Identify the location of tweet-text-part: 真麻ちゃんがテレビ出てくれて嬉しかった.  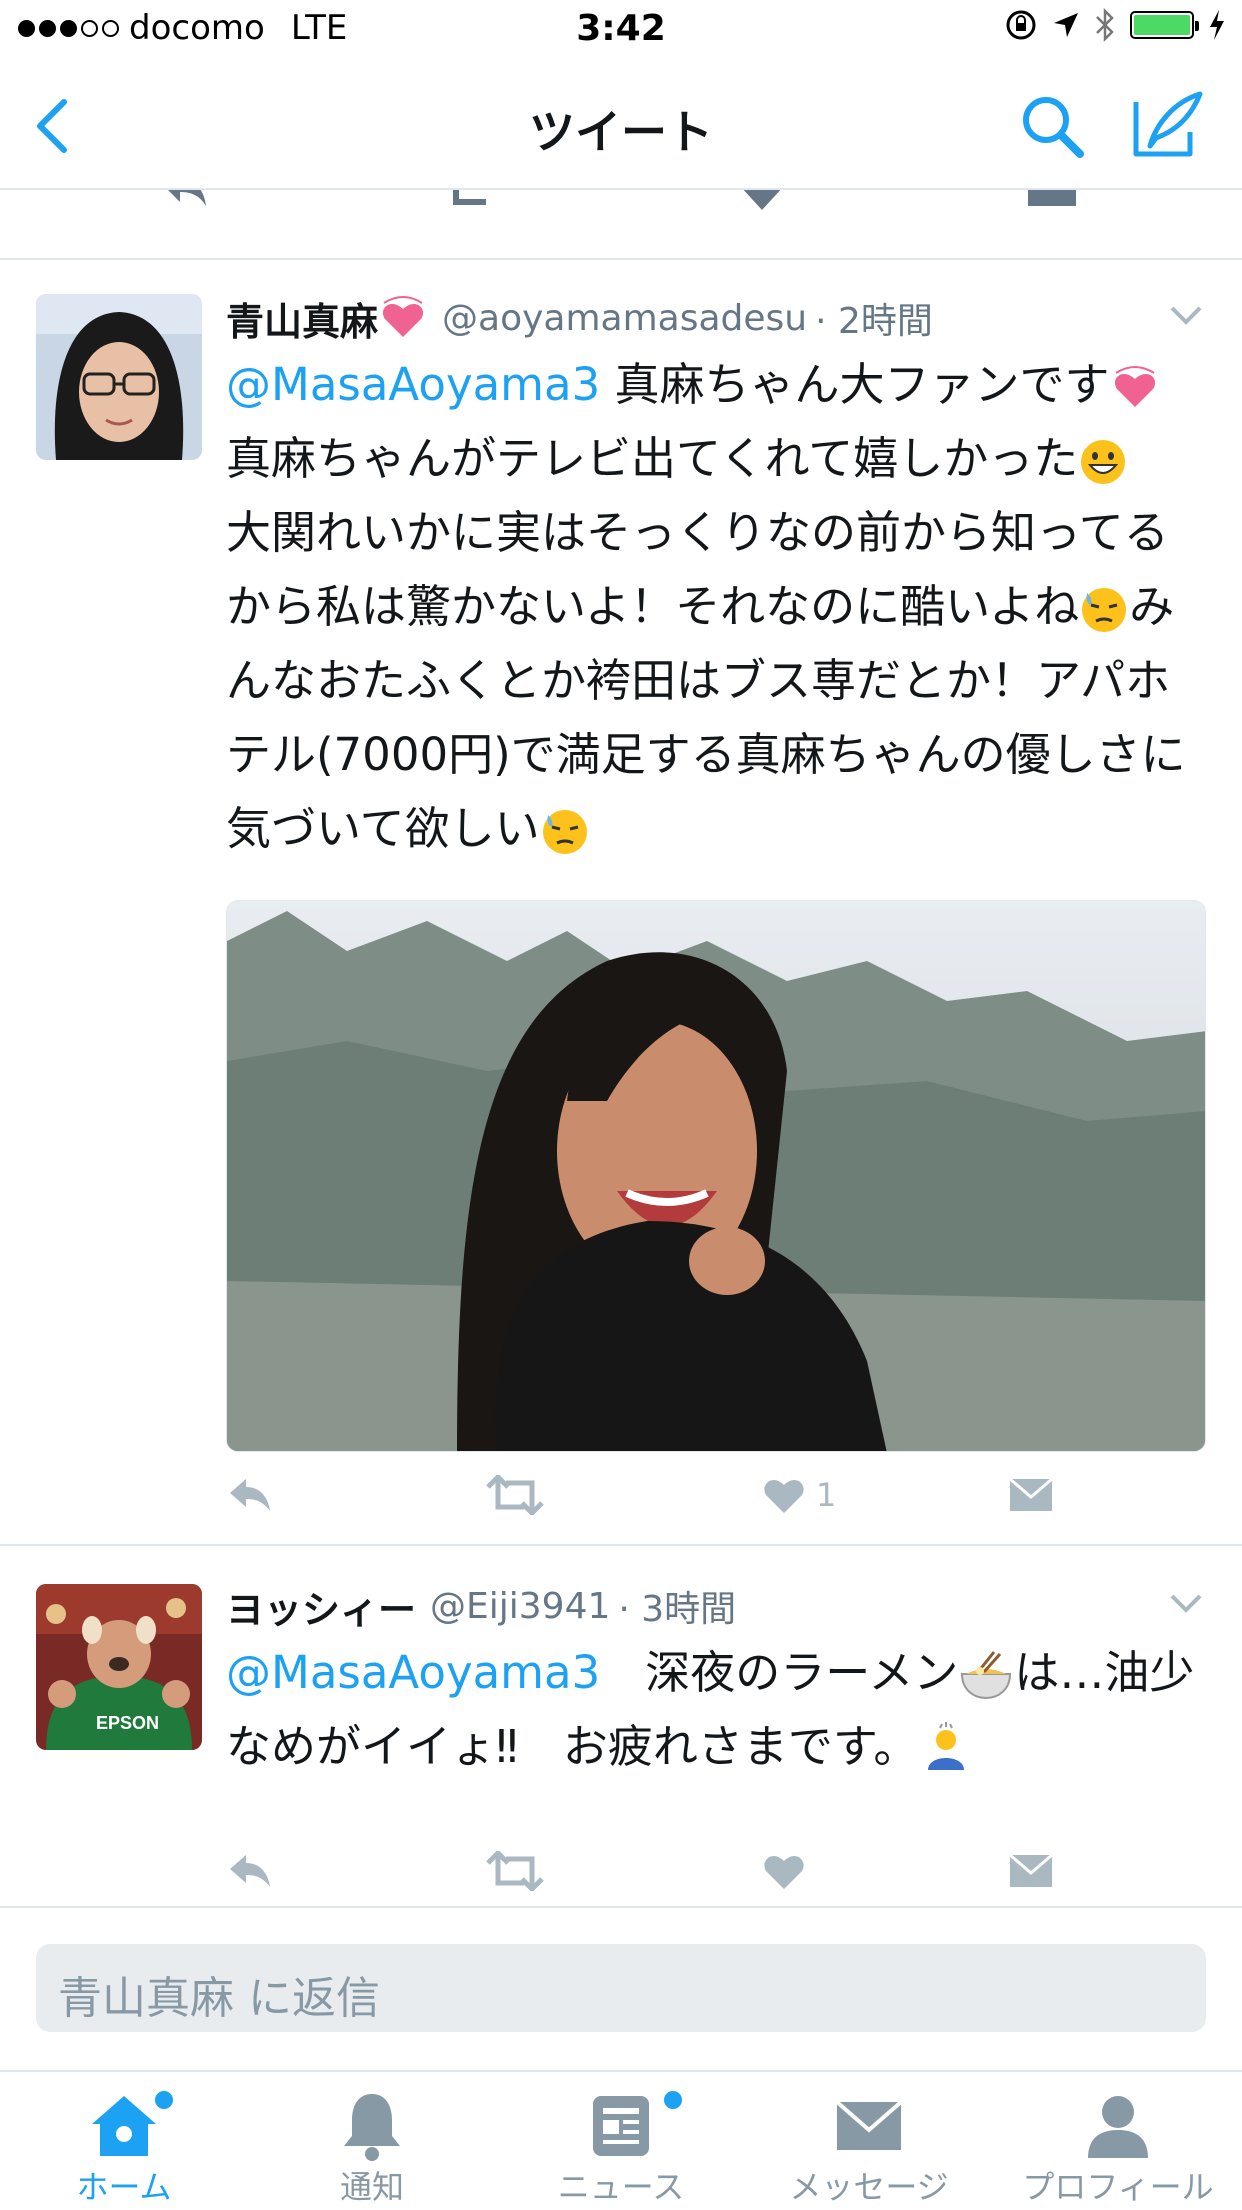
(652, 458).